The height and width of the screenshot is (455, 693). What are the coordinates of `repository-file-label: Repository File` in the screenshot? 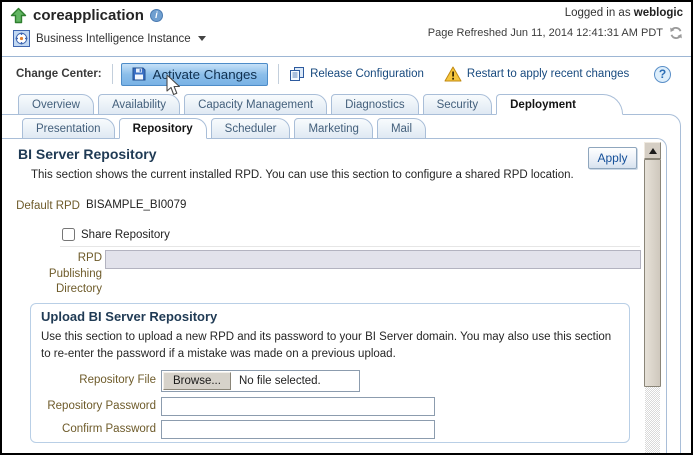 It's located at (117, 380).